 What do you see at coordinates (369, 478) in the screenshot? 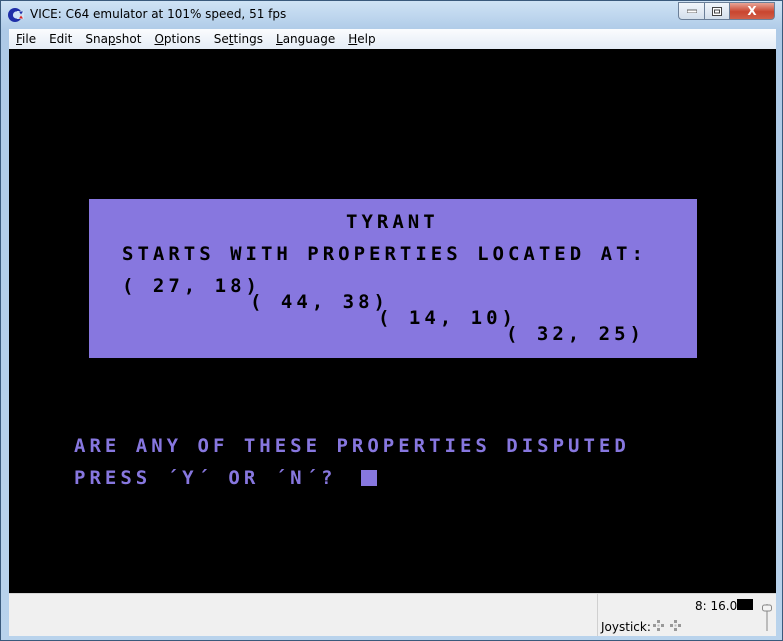
I see `text-cursor` at bounding box center [369, 478].